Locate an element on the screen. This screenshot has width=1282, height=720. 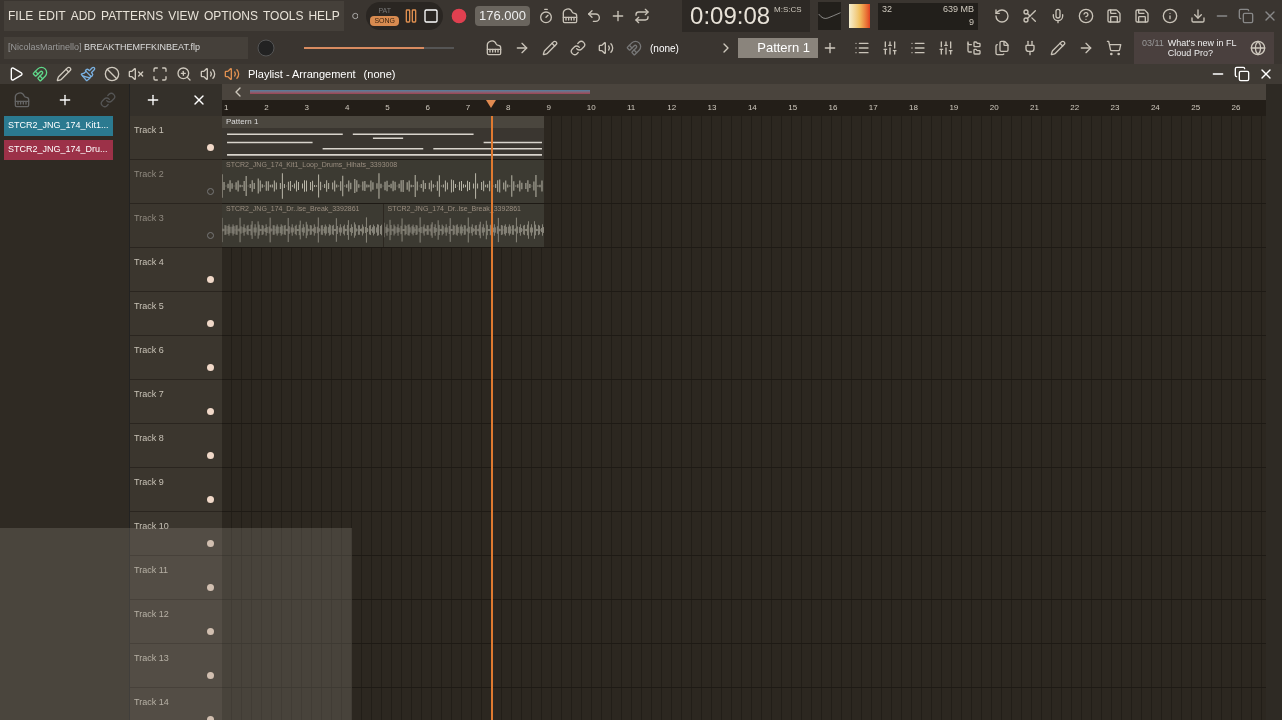
bar-number: 8 is located at coordinates (508, 108).